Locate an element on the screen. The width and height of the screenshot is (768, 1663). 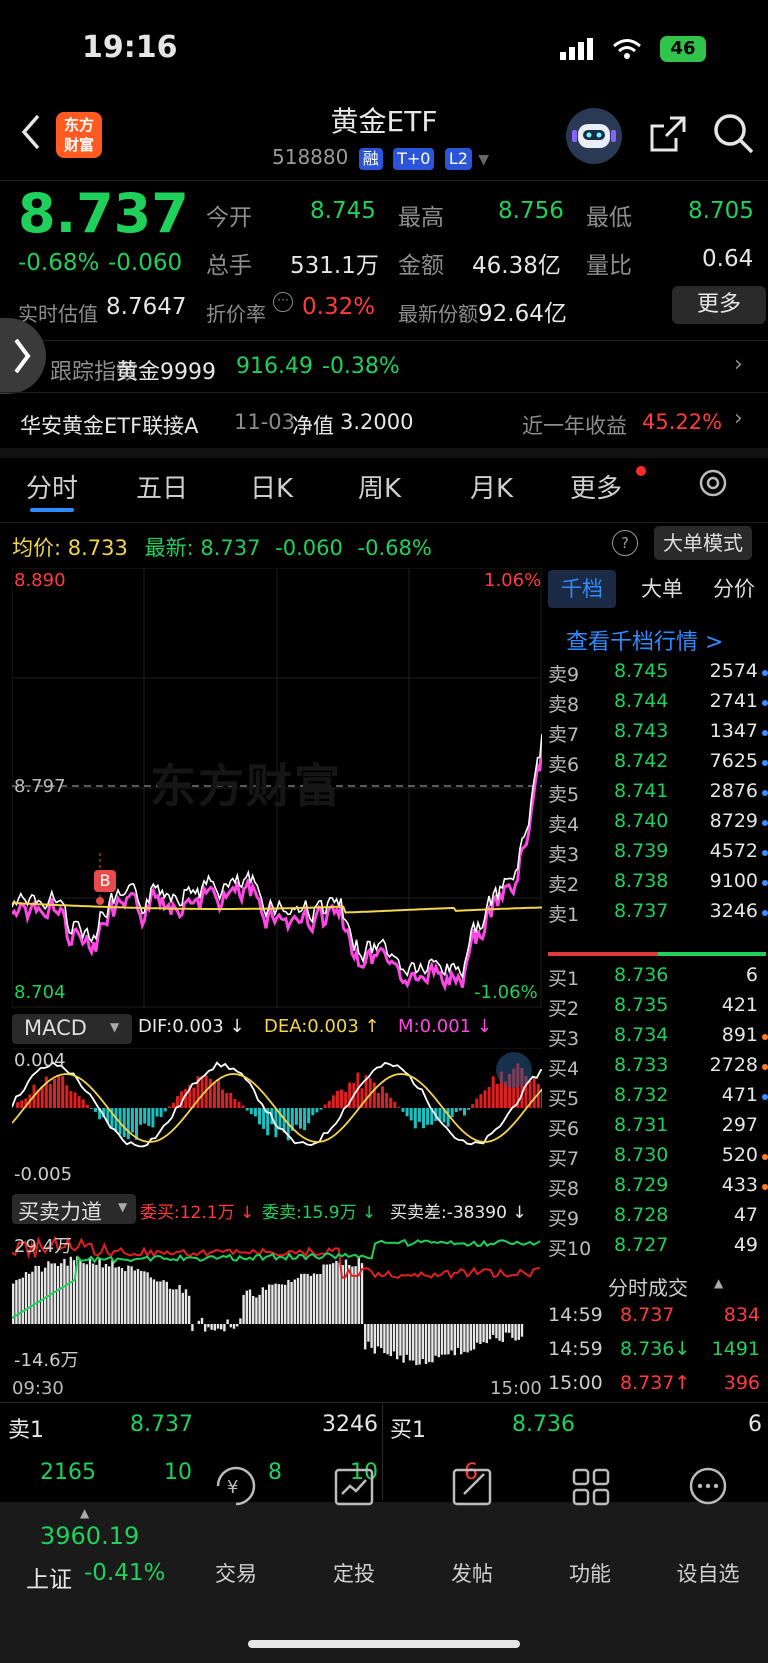
bid-volume: 297 is located at coordinates (739, 1125).